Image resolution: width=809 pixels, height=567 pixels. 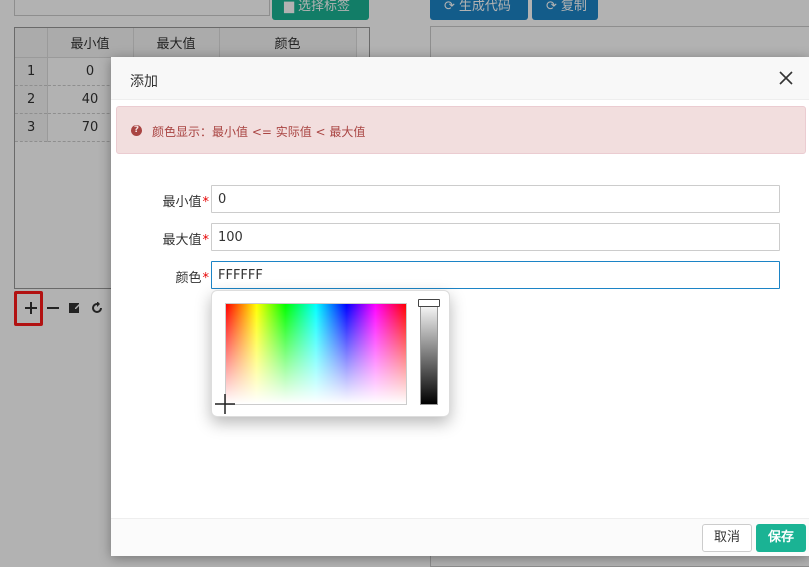 I want to click on cancel-button: 取消, so click(x=727, y=538).